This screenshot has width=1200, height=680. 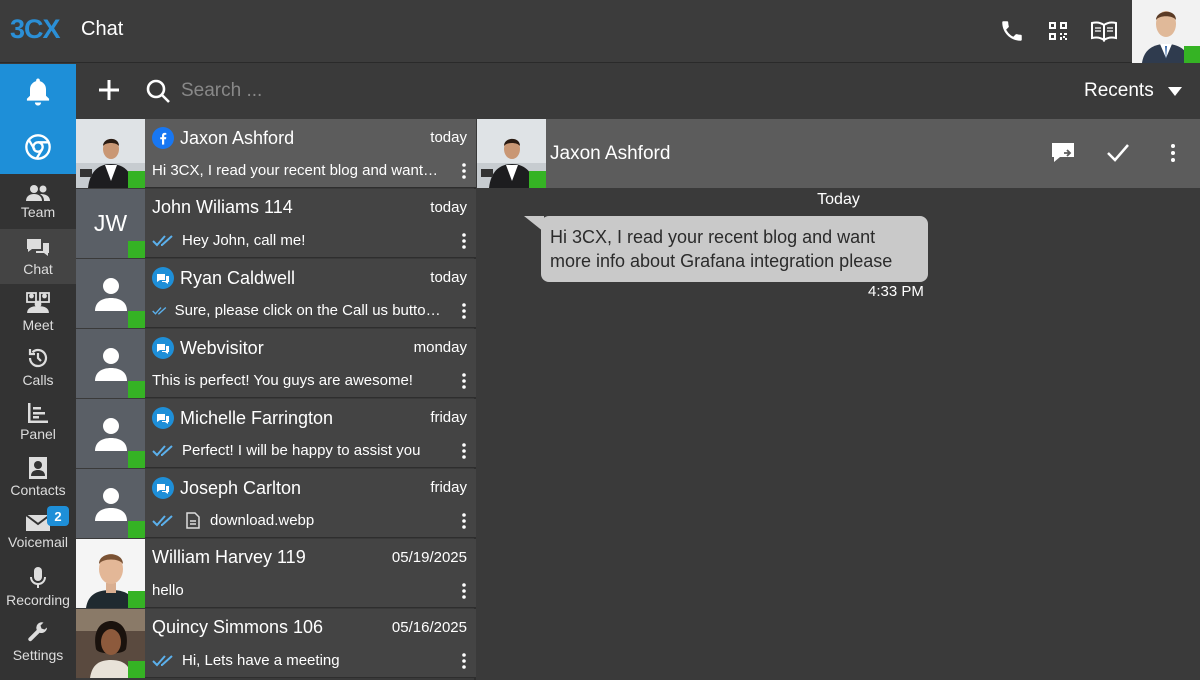 I want to click on contact-name: Ryan Caldwell, so click(x=238, y=277).